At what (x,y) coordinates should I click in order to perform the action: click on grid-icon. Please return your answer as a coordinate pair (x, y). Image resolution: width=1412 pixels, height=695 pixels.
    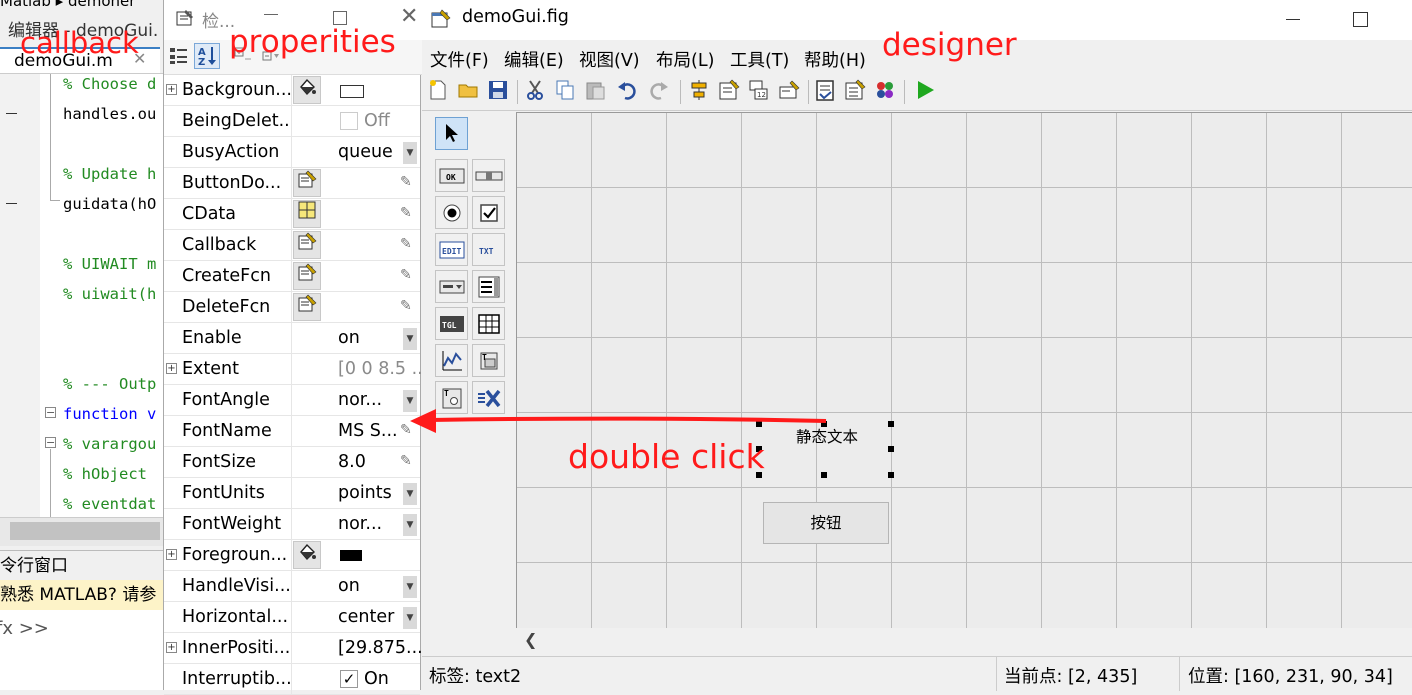
    Looking at the image, I should click on (307, 214).